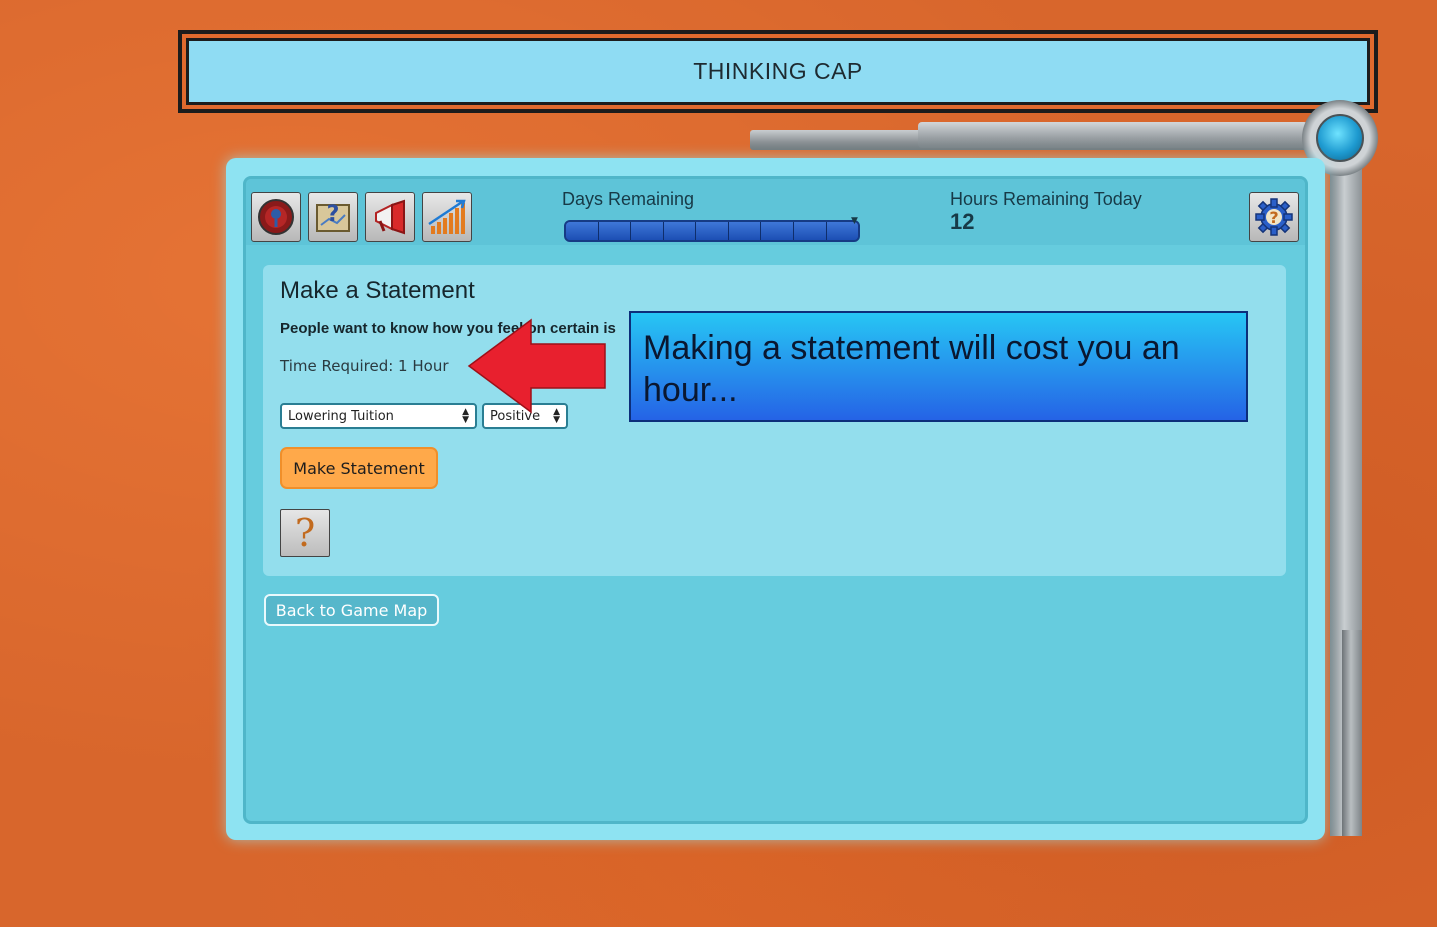  What do you see at coordinates (854, 221) in the screenshot?
I see `days-marker-icon: ▼` at bounding box center [854, 221].